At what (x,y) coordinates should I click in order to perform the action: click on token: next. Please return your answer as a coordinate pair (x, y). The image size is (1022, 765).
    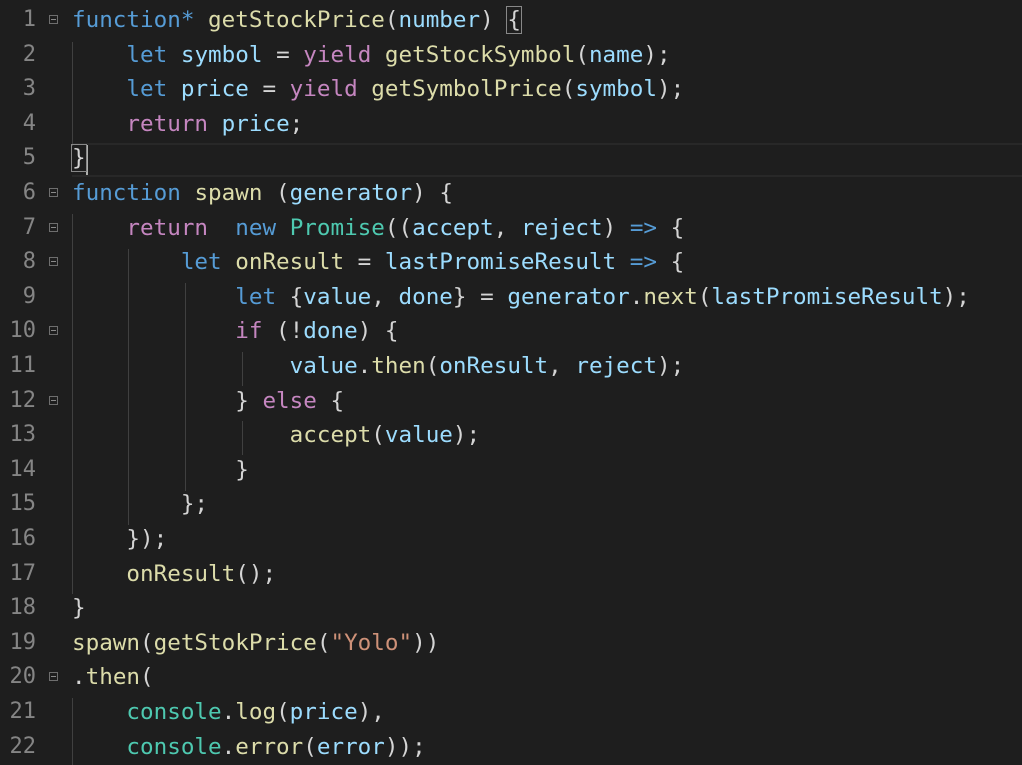
    Looking at the image, I should click on (670, 296).